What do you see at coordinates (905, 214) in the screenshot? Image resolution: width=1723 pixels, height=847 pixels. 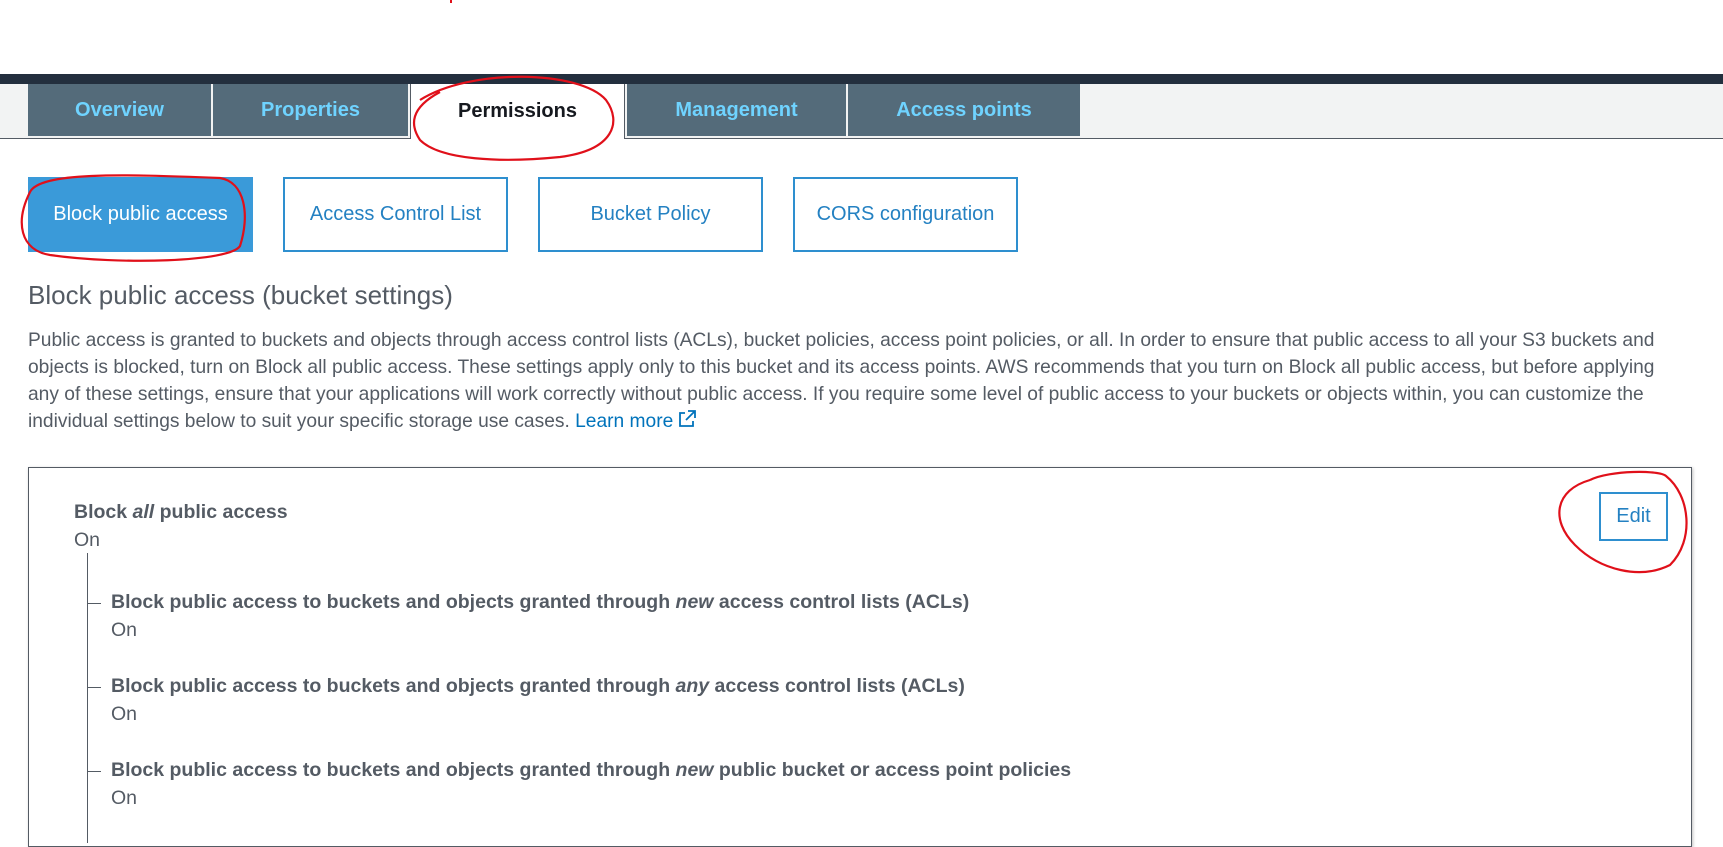 I see `subtab-cors-configuration: CORS configuration` at bounding box center [905, 214].